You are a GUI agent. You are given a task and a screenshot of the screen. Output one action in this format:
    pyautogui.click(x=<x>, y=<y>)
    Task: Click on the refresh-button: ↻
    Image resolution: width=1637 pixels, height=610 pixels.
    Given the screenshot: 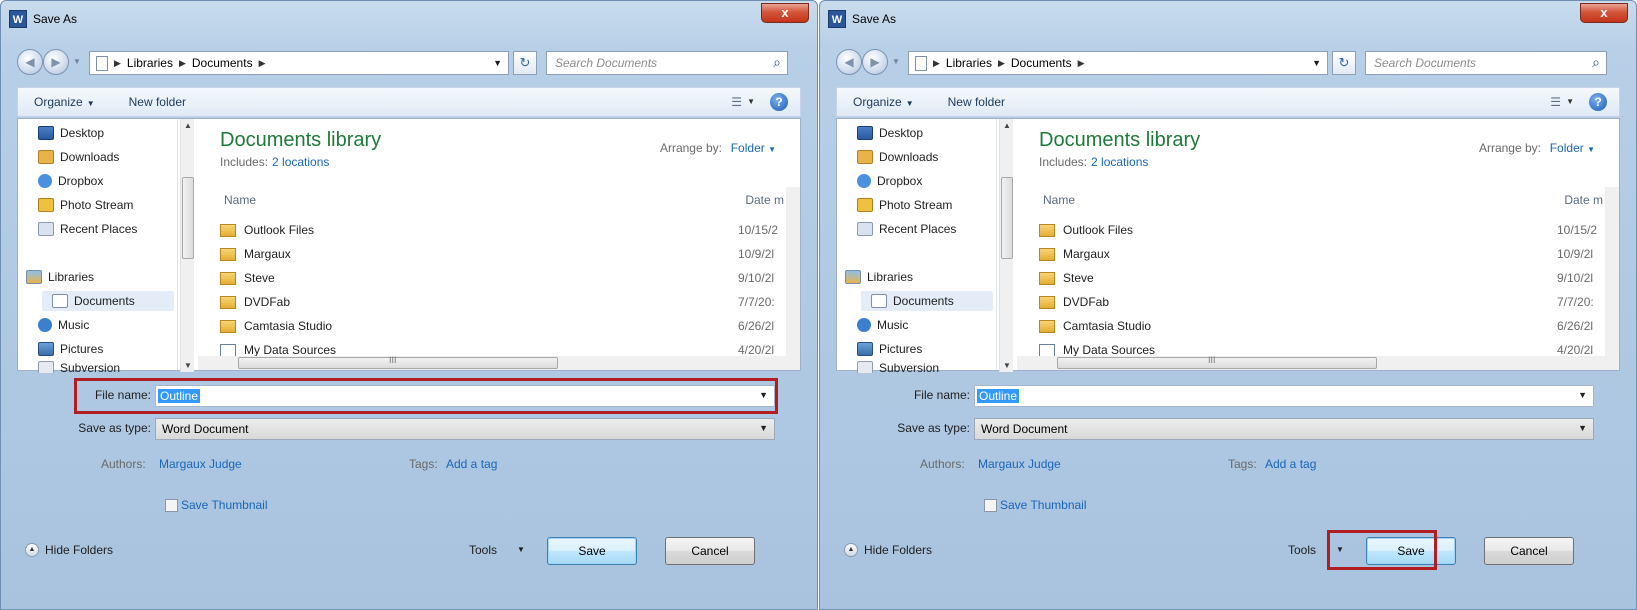 What is the action you would take?
    pyautogui.click(x=1344, y=63)
    